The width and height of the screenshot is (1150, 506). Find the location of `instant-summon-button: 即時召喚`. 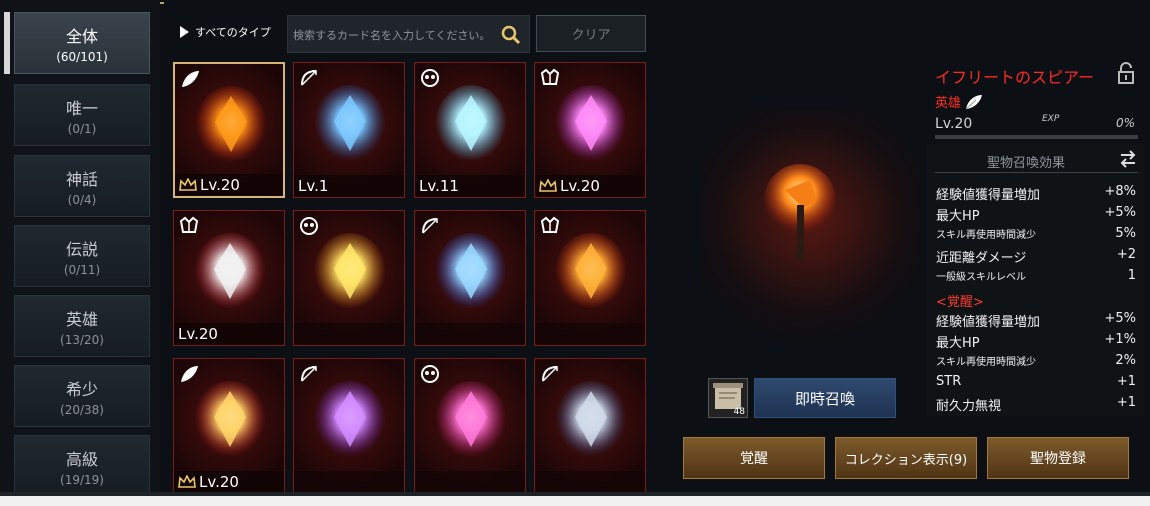

instant-summon-button: 即時召喚 is located at coordinates (825, 398).